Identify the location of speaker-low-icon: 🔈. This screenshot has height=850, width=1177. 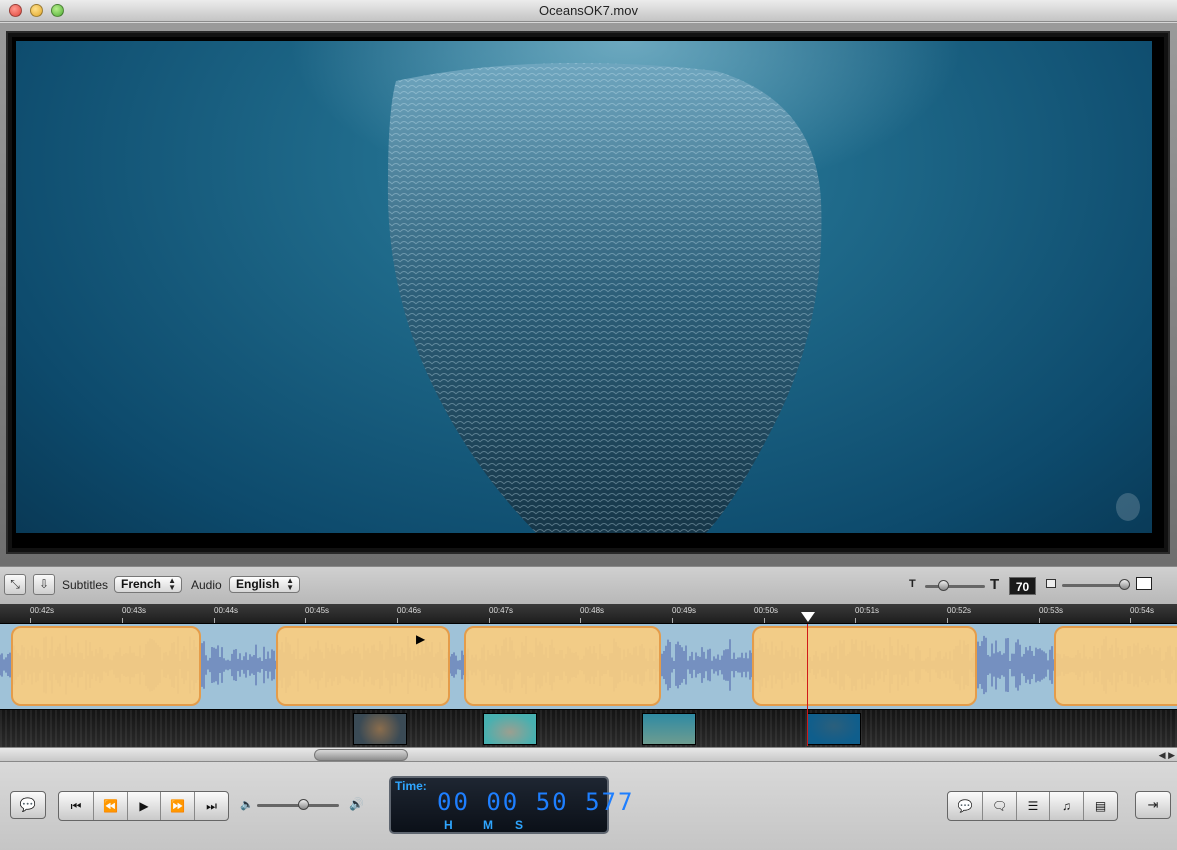
(247, 805).